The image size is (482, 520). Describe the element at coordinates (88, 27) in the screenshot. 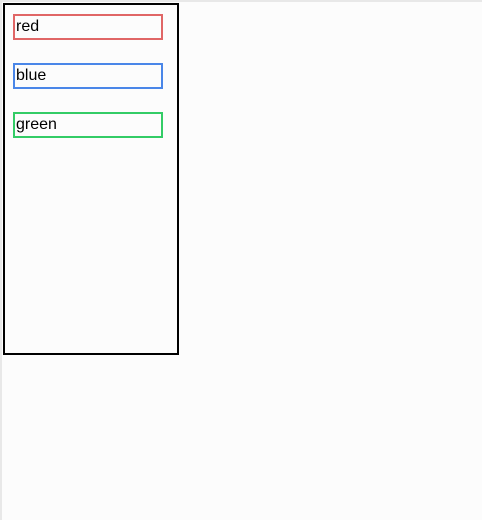

I see `color-item-red: red` at that location.